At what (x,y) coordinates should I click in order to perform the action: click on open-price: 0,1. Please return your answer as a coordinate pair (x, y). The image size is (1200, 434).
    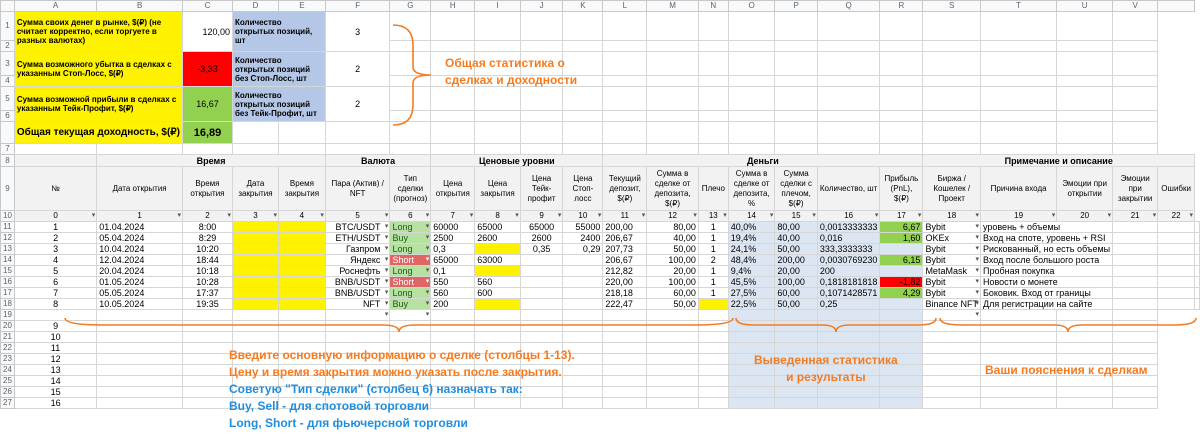
    Looking at the image, I should click on (453, 271).